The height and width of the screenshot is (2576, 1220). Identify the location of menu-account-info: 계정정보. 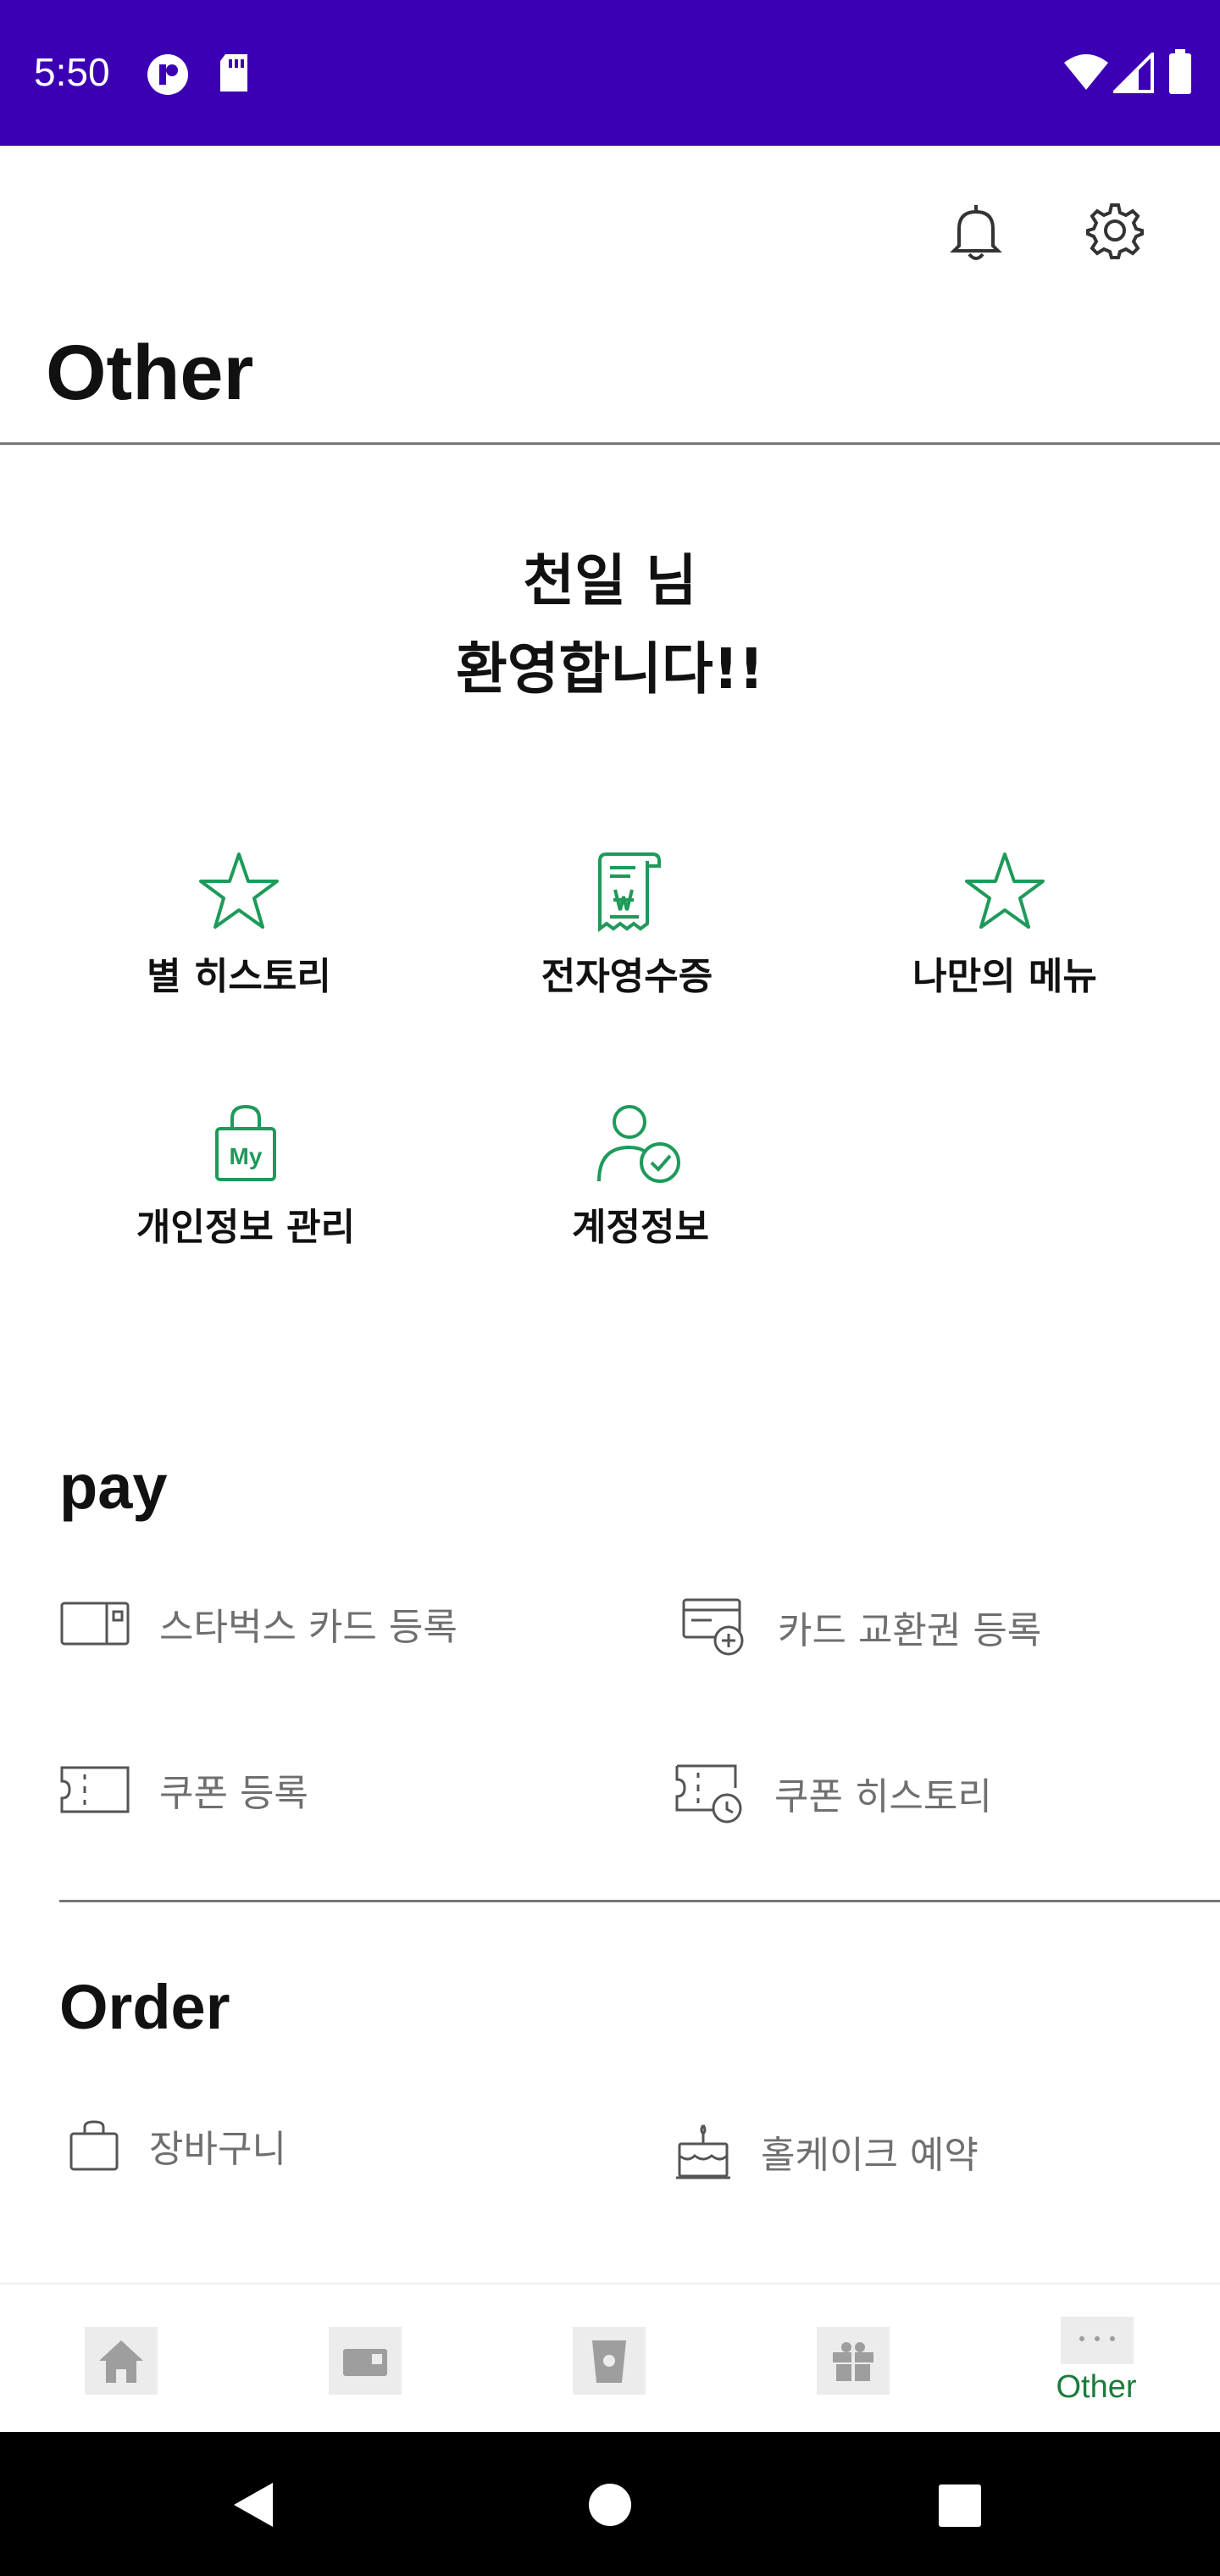
(640, 1175).